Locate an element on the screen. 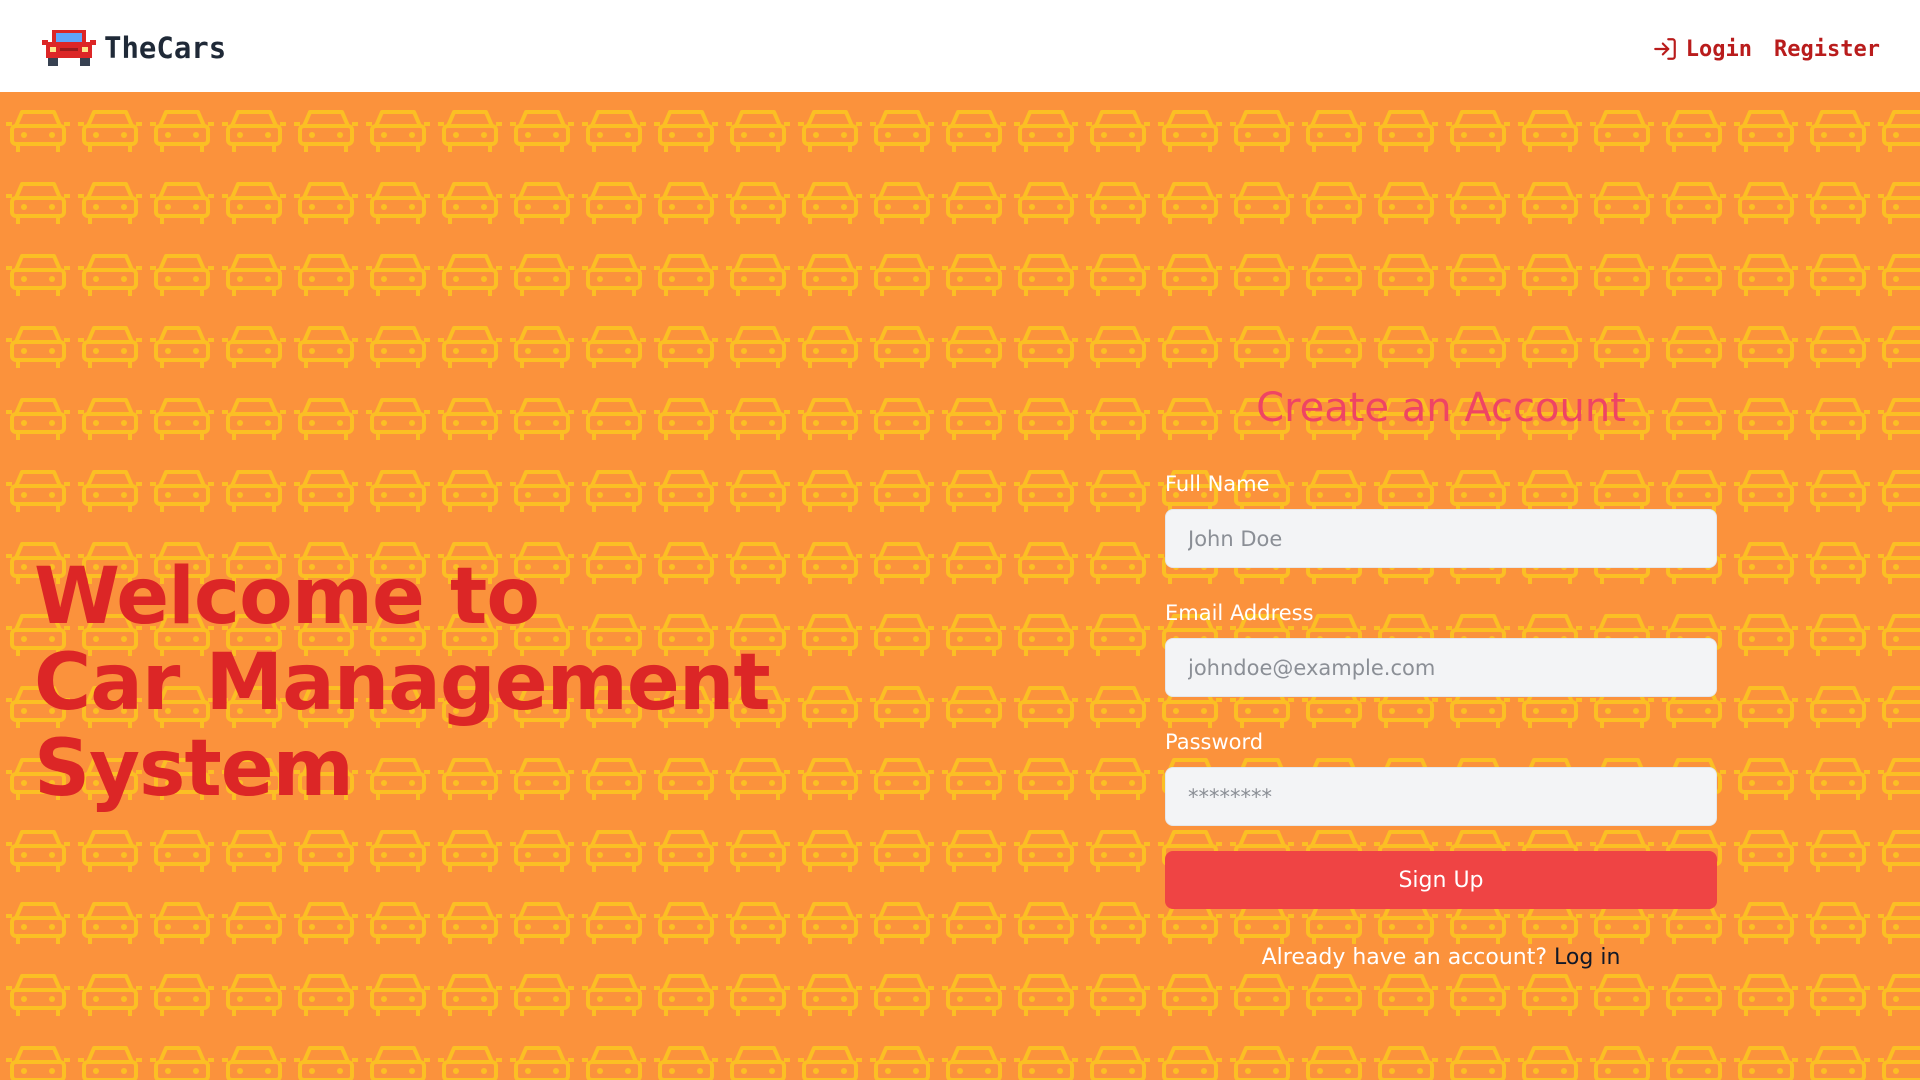  full-name-field: Full Name is located at coordinates (1441, 519).